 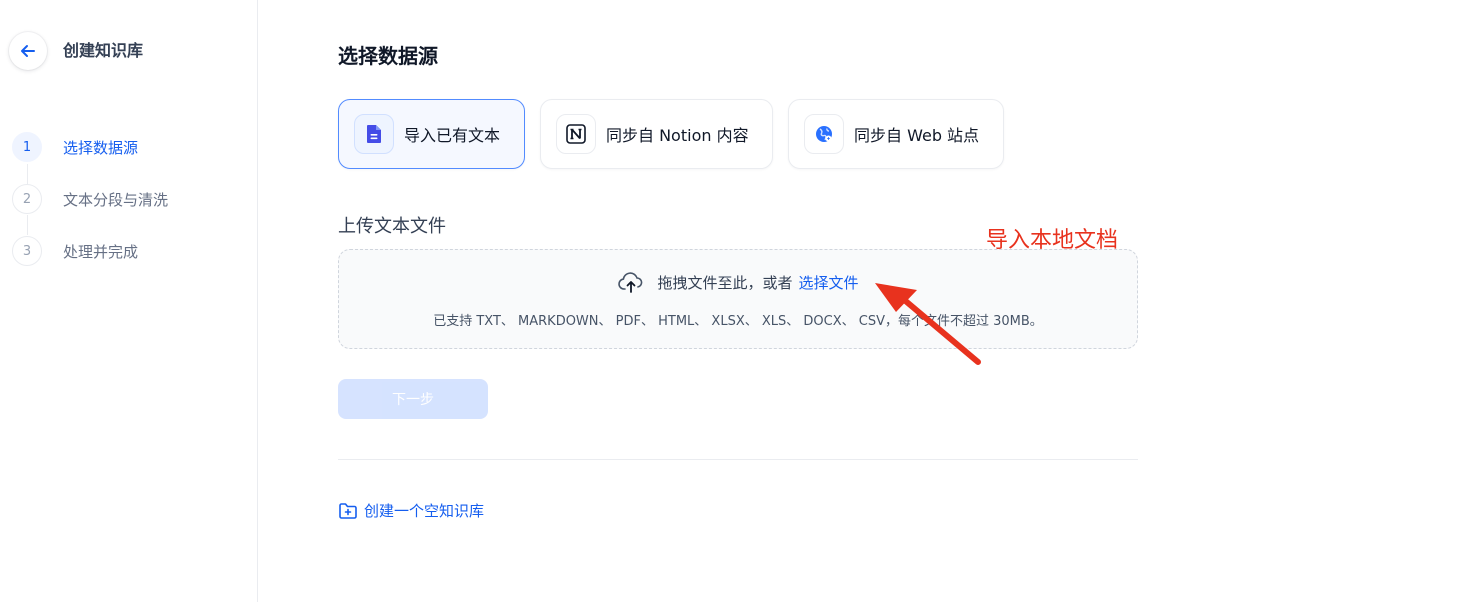 I want to click on create-empty-kb-link: 创建一个空知识库, so click(x=411, y=510).